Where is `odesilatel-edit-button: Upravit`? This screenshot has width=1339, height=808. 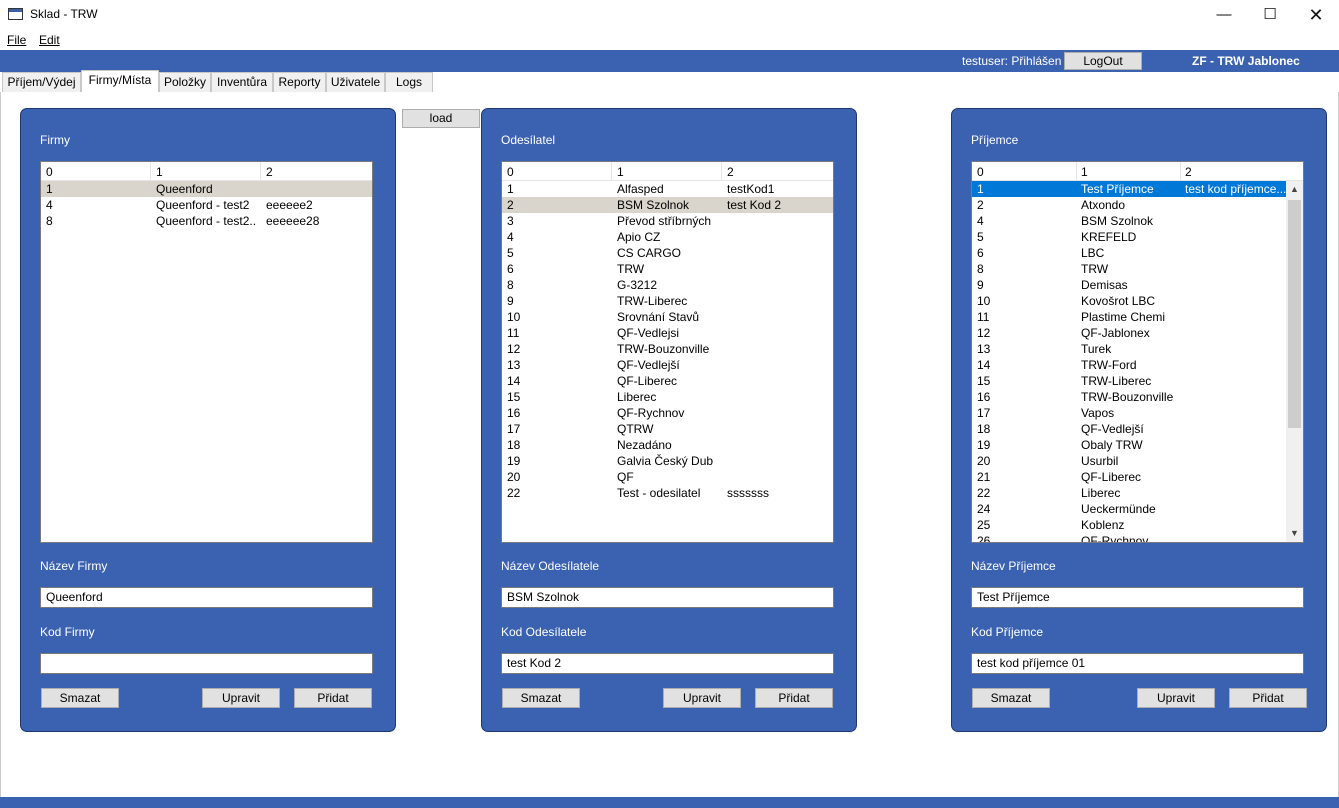 odesilatel-edit-button: Upravit is located at coordinates (702, 698).